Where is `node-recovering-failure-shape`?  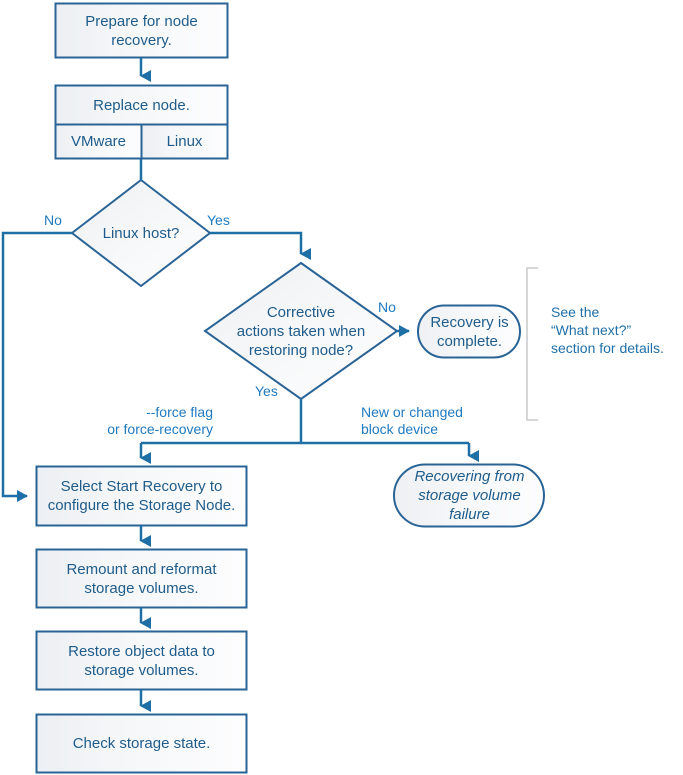 node-recovering-failure-shape is located at coordinates (469, 495).